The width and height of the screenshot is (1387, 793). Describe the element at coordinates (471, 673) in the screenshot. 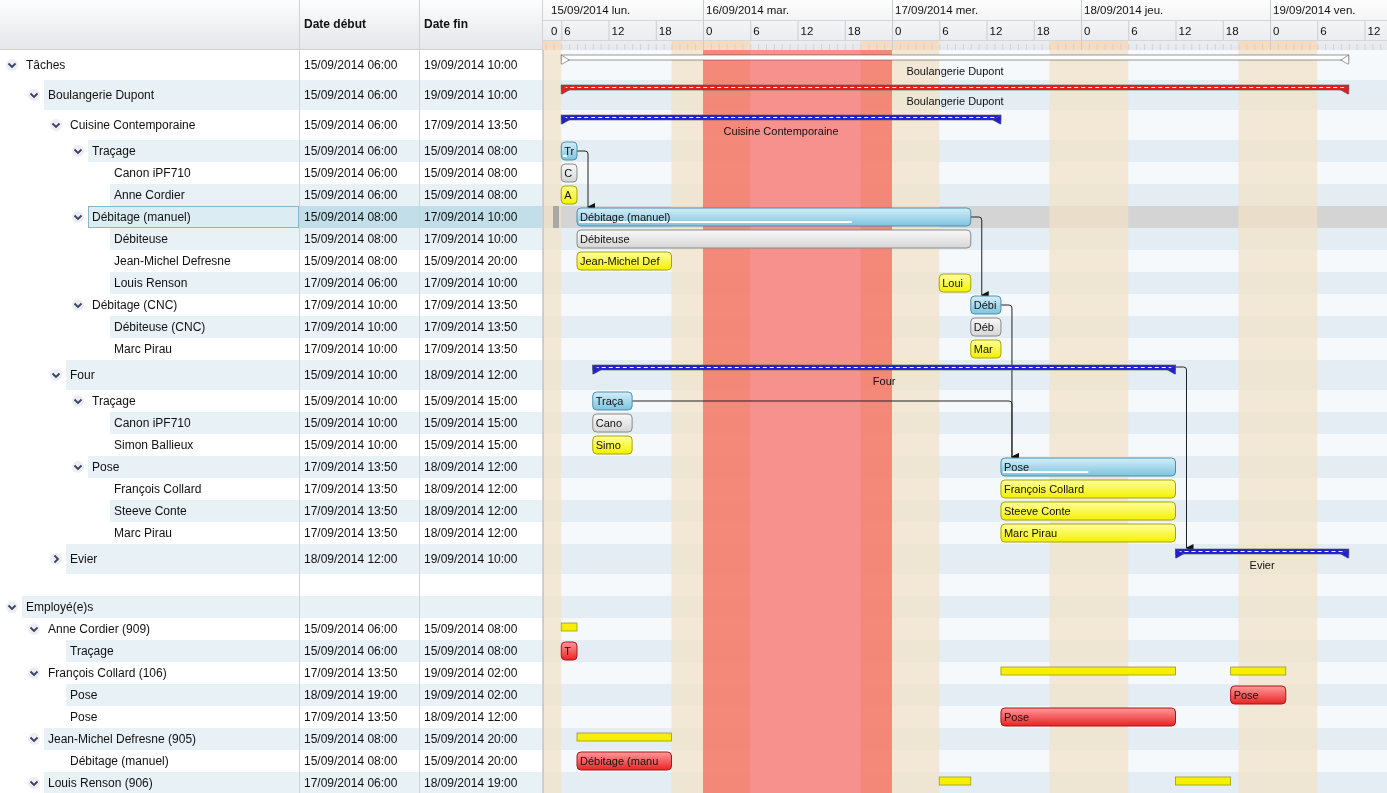

I see `date-cell: 19/09/2014 02:00` at that location.